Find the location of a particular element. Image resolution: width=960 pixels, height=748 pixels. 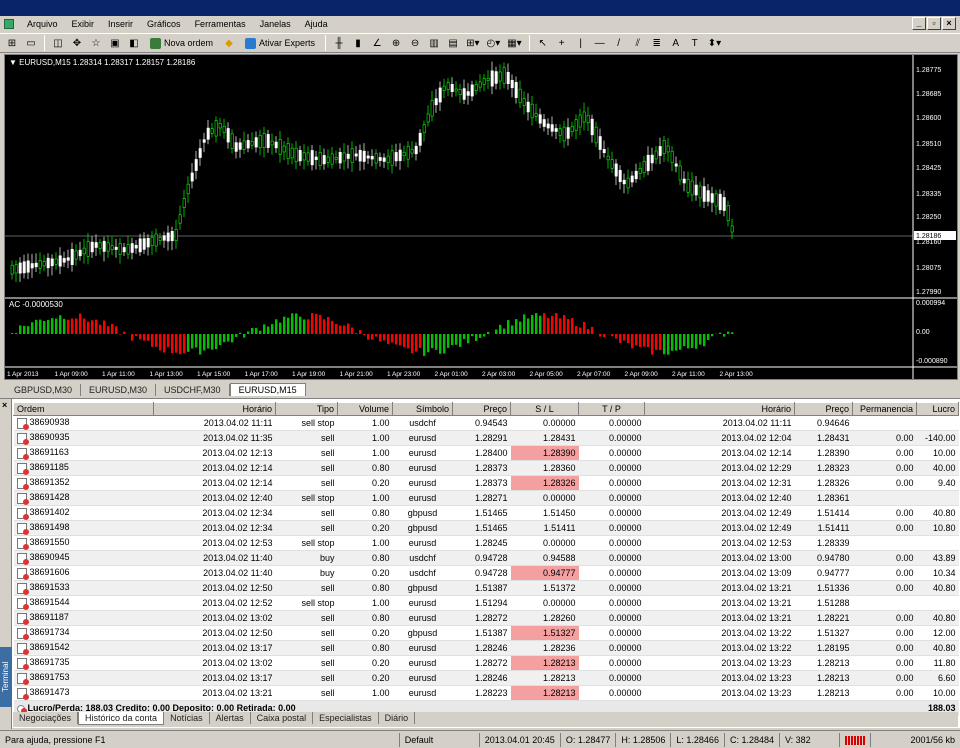

market-watch-icon: ◫ is located at coordinates (58, 43).